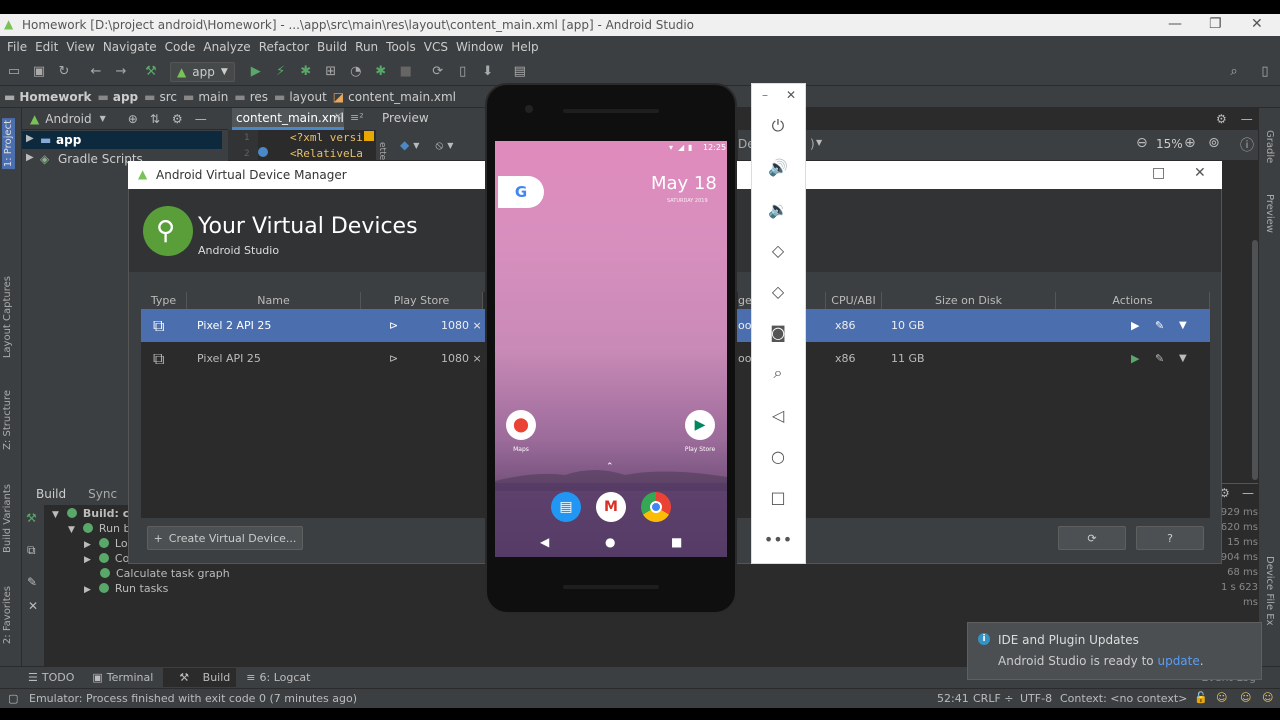 This screenshot has height=720, width=1280. I want to click on sync-icon: ↻, so click(64, 72).